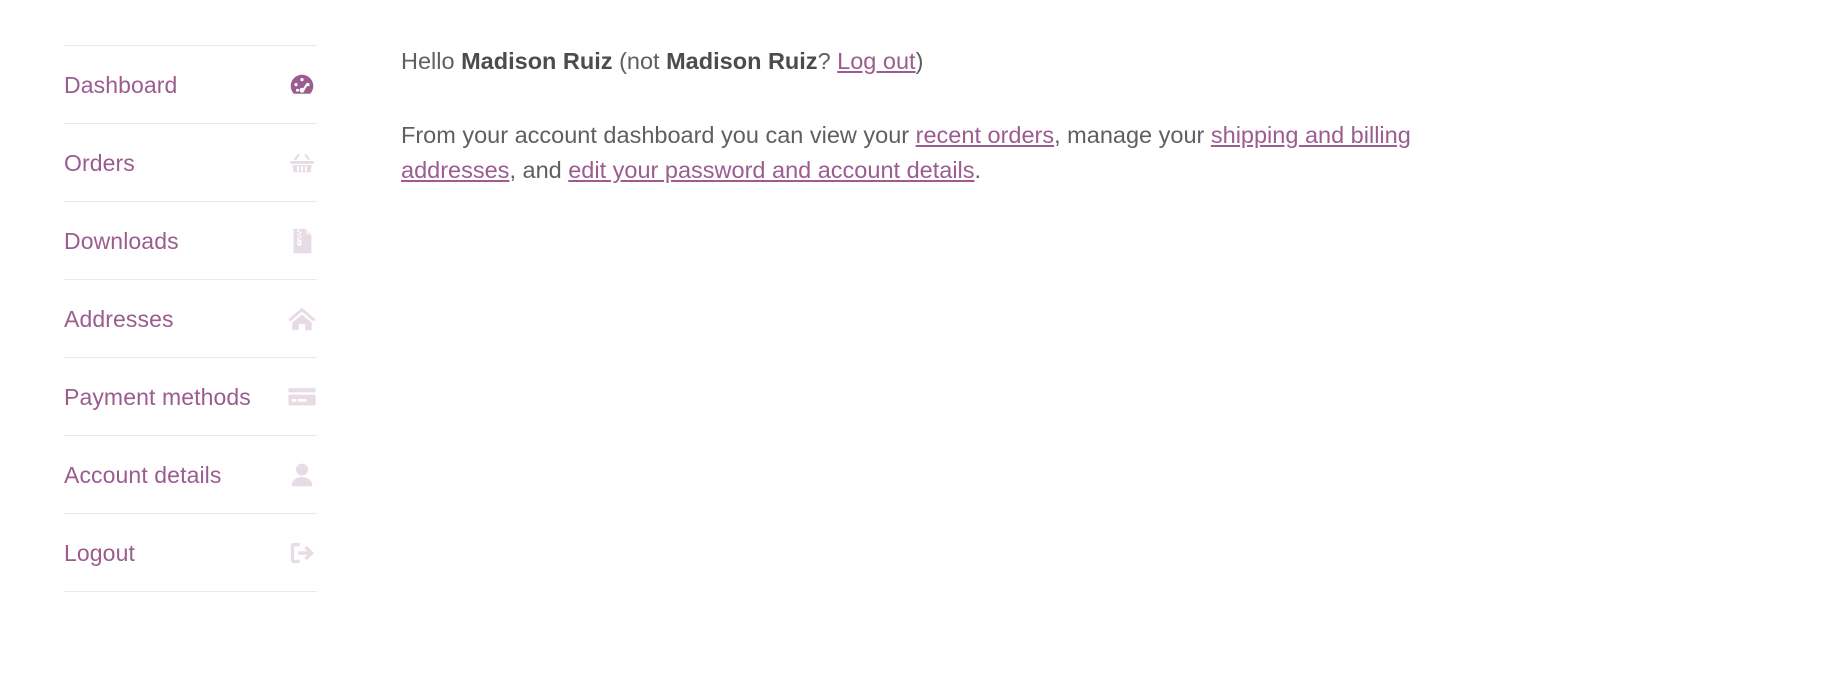 The width and height of the screenshot is (1845, 684). What do you see at coordinates (876, 61) in the screenshot?
I see `log-out-link: Log out` at bounding box center [876, 61].